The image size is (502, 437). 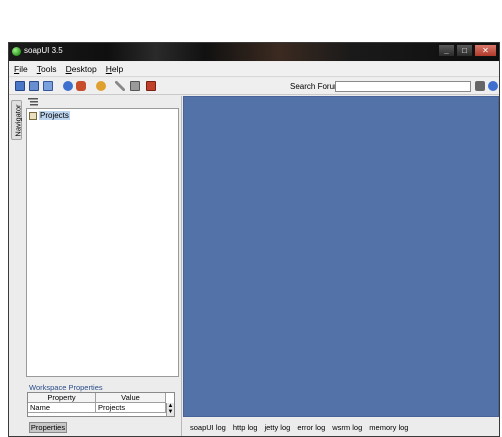 I want to click on monitor-icon, so click(x=101, y=86).